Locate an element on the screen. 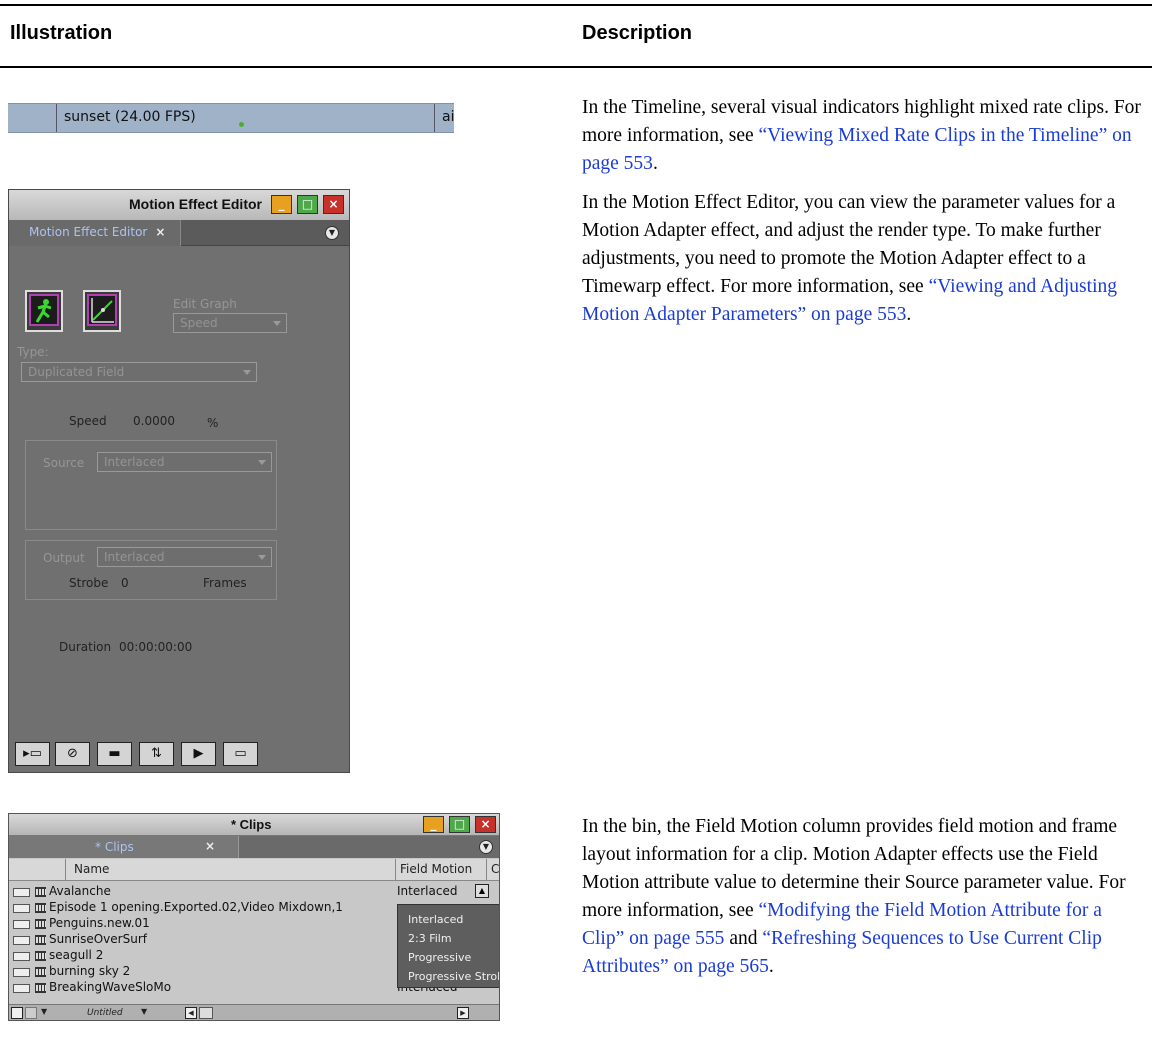  bin-row: burning sky 2 is located at coordinates (199, 972).